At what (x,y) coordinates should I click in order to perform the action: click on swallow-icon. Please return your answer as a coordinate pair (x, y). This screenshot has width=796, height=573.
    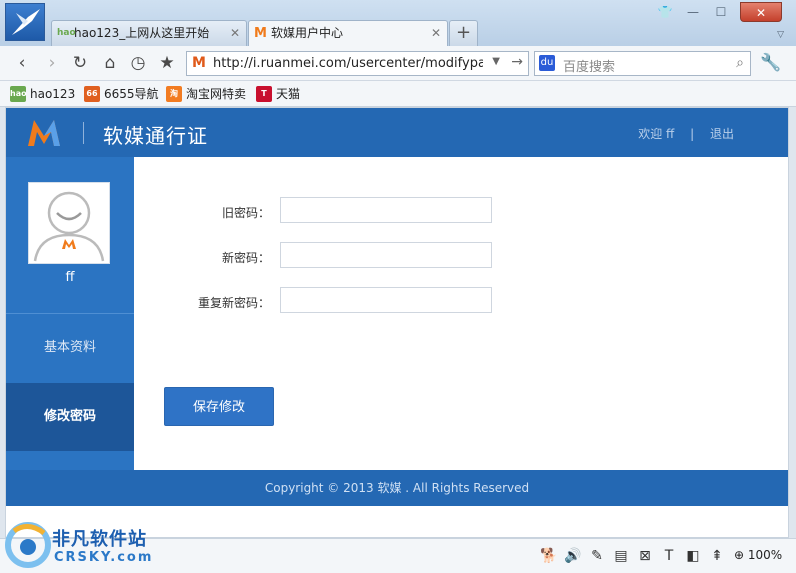
    Looking at the image, I should click on (26, 22).